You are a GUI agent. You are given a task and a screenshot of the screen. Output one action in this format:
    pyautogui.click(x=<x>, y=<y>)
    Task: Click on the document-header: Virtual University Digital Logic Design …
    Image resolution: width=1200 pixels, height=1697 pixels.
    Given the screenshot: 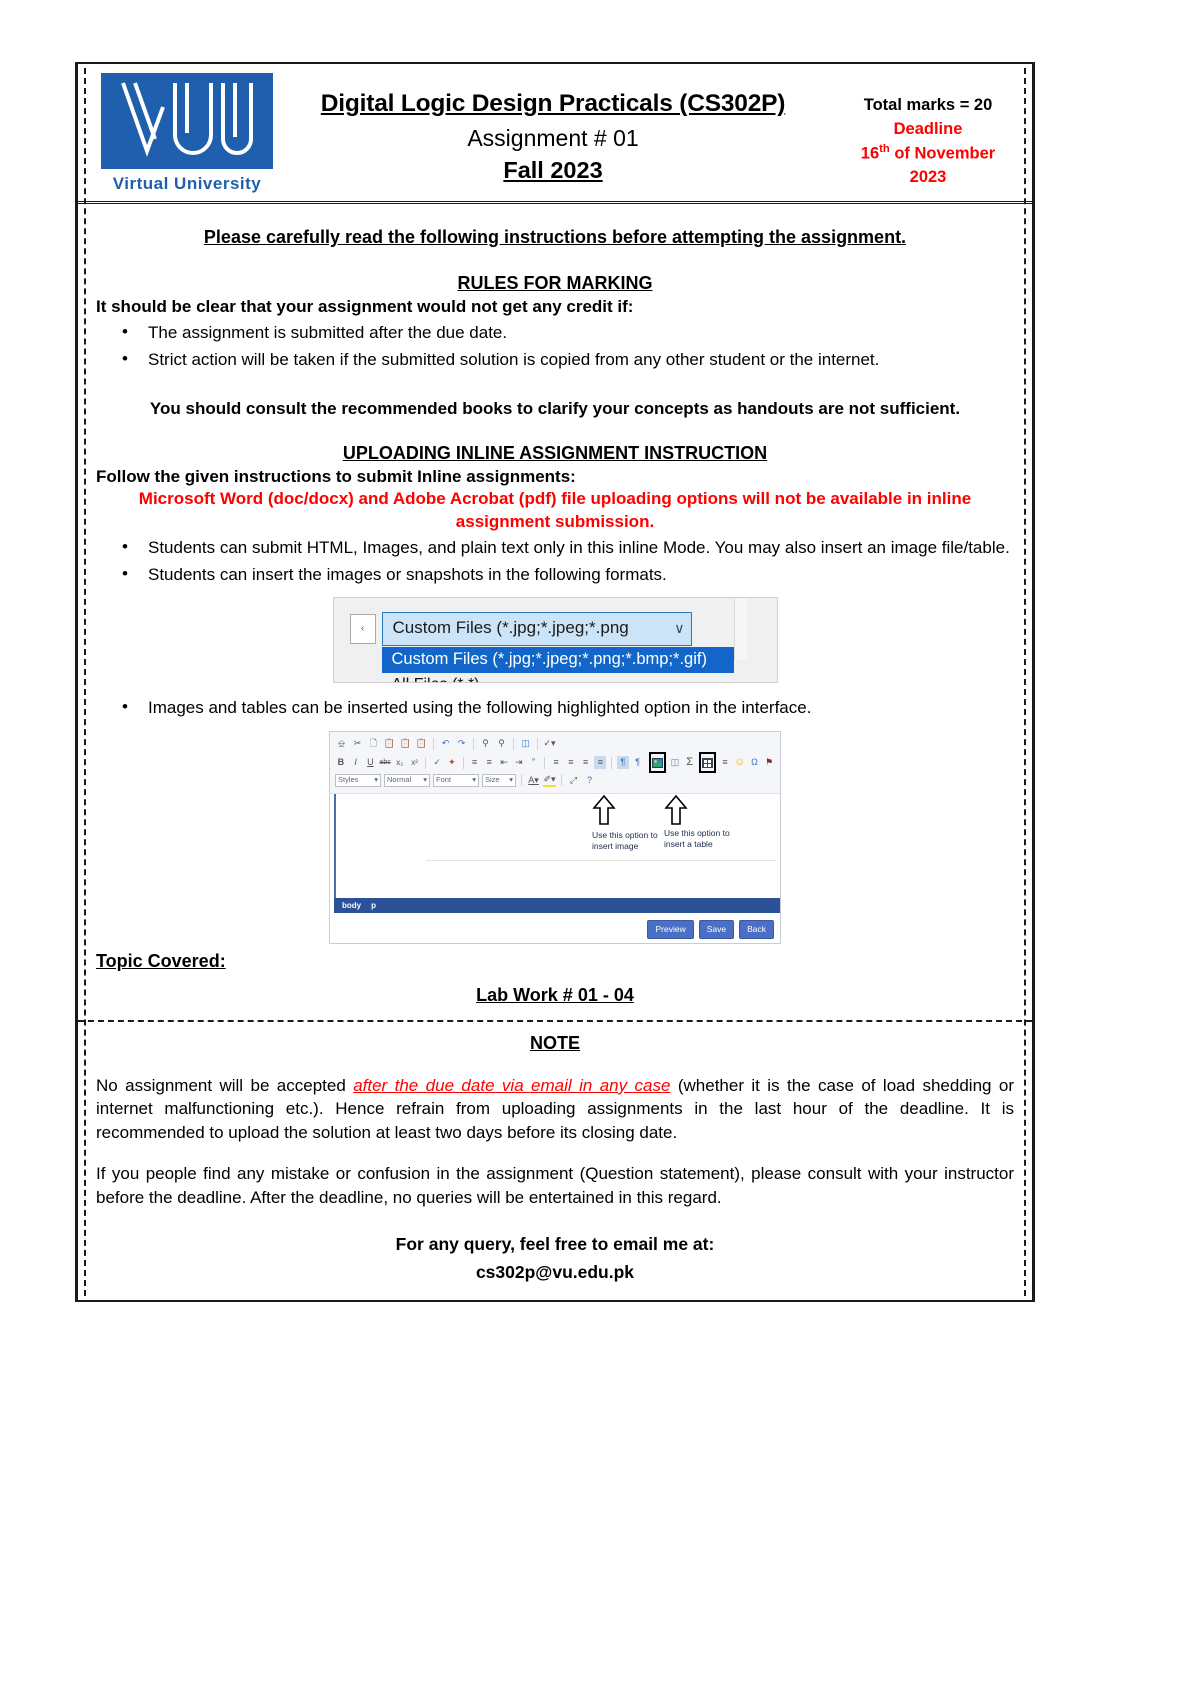 What is the action you would take?
    pyautogui.click(x=555, y=134)
    